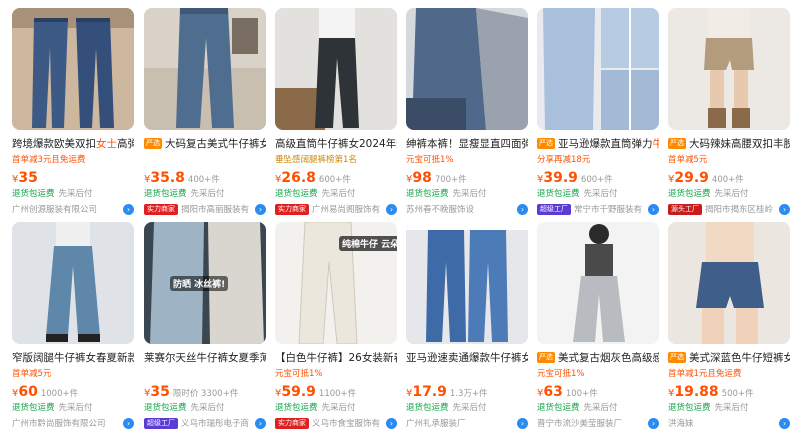 The width and height of the screenshot is (800, 434). Describe the element at coordinates (681, 424) in the screenshot. I see `shop-name: 洪海妹` at that location.